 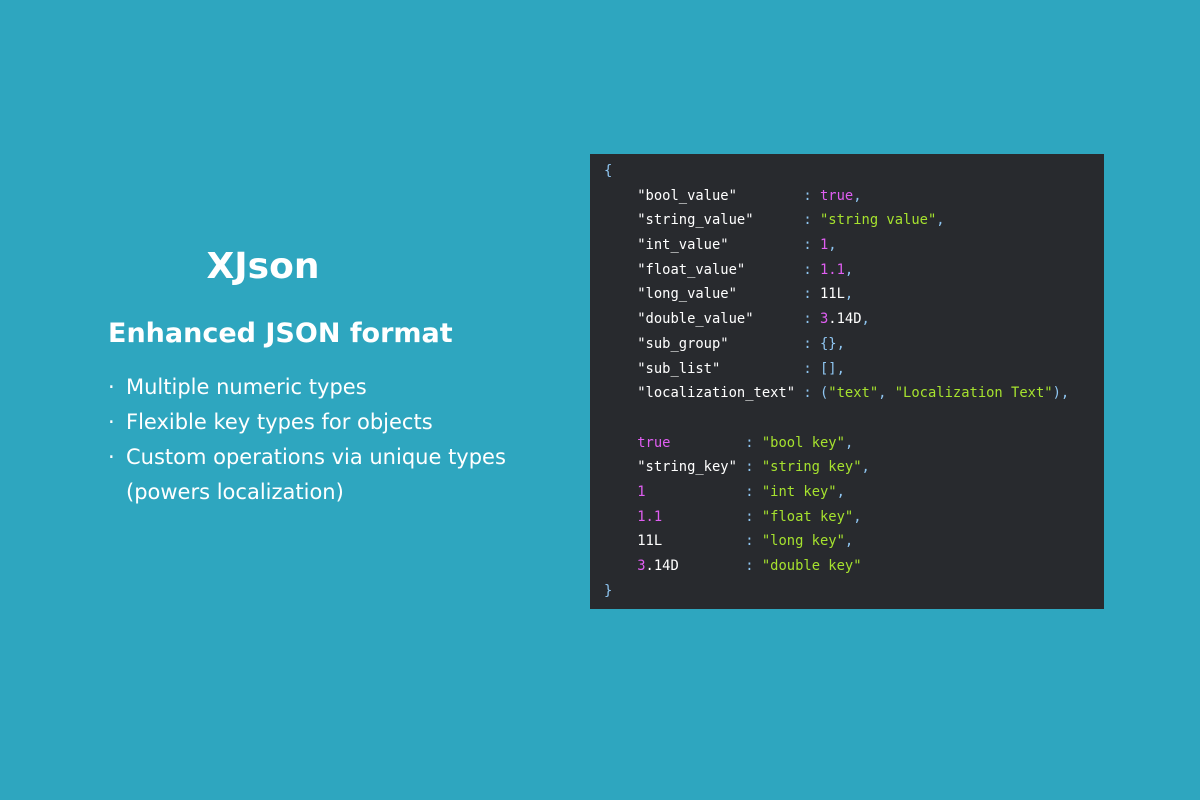 I want to click on code-token: : {},, so click(x=824, y=343).